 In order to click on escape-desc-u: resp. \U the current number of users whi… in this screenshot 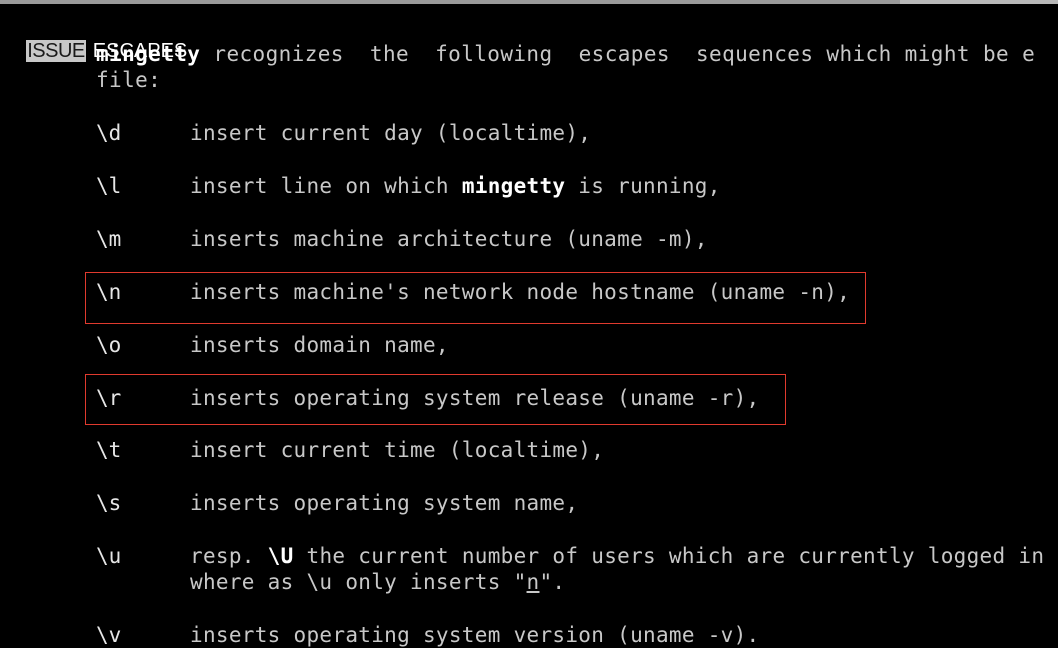, I will do `click(617, 556)`.